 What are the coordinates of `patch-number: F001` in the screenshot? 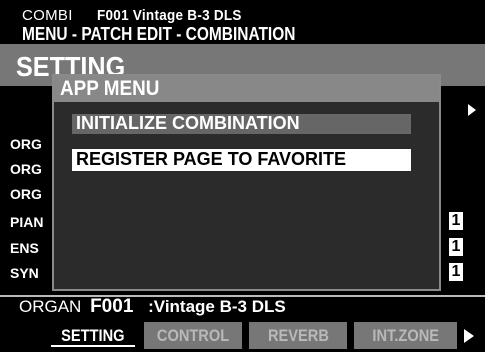 It's located at (112, 306).